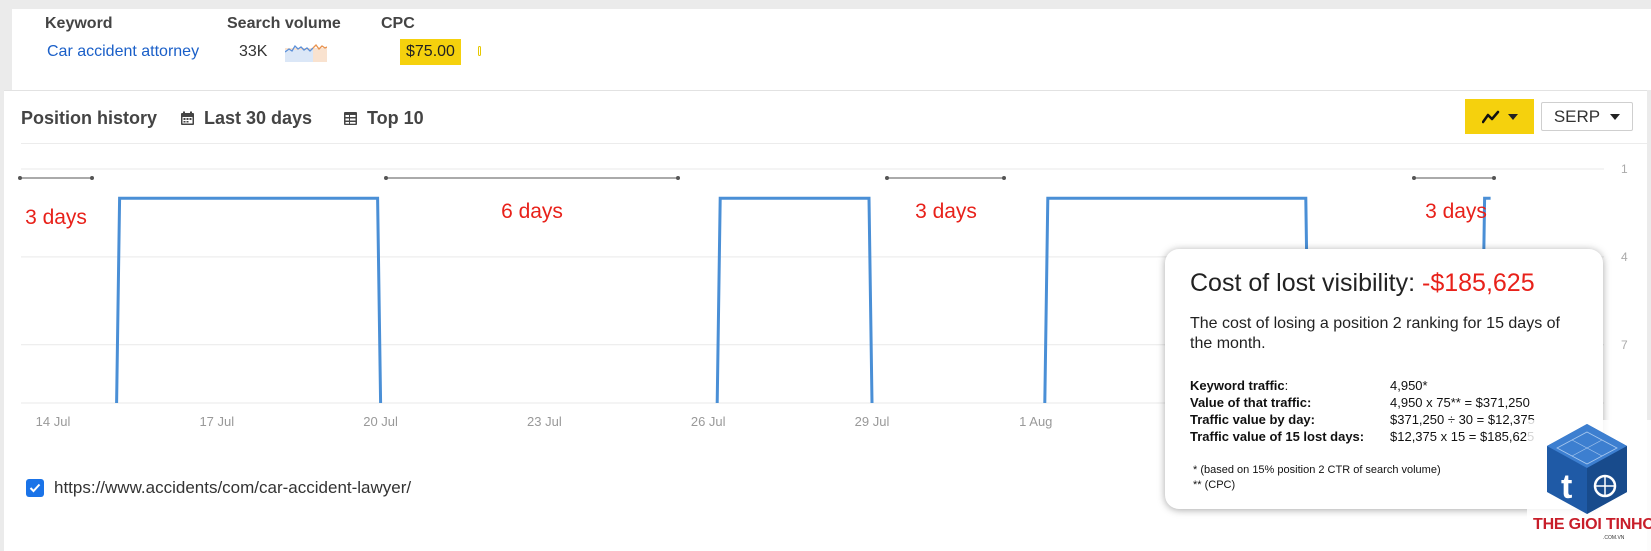 The height and width of the screenshot is (551, 1651). I want to click on calc-label: Traffic value by day:, so click(1253, 419).